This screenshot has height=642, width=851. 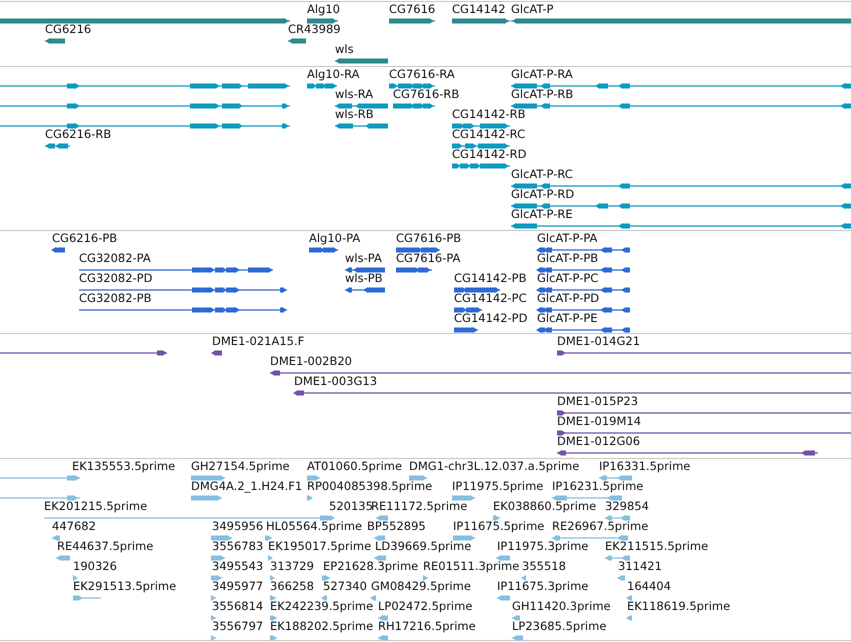 What do you see at coordinates (561, 606) in the screenshot?
I see `est-label: GH11420.3prime` at bounding box center [561, 606].